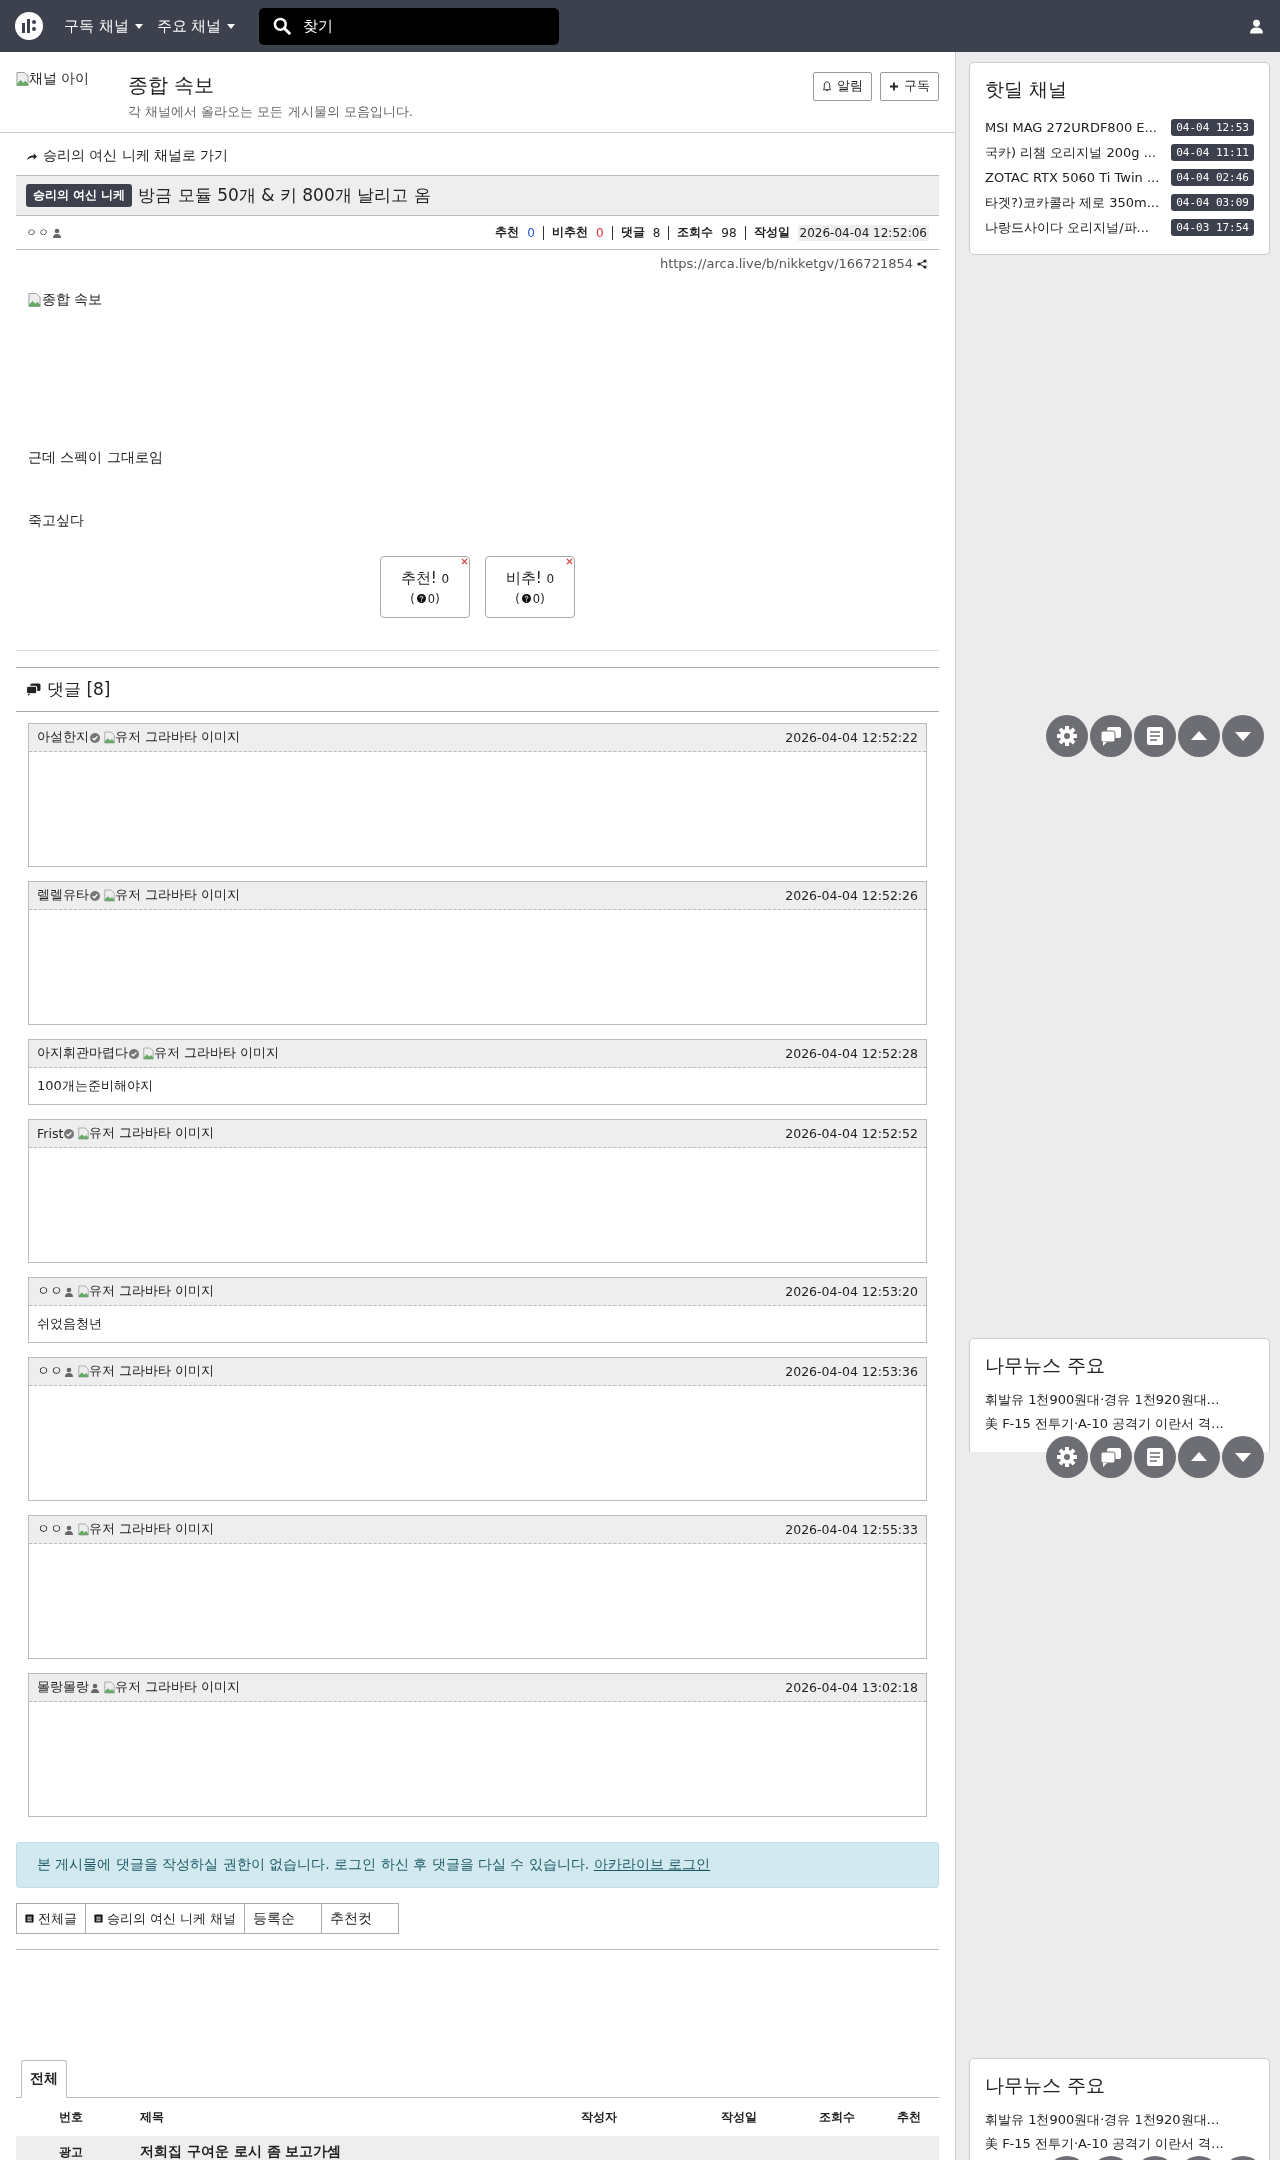  What do you see at coordinates (79, 195) in the screenshot?
I see `category-badge: 승리의 여신 니케` at bounding box center [79, 195].